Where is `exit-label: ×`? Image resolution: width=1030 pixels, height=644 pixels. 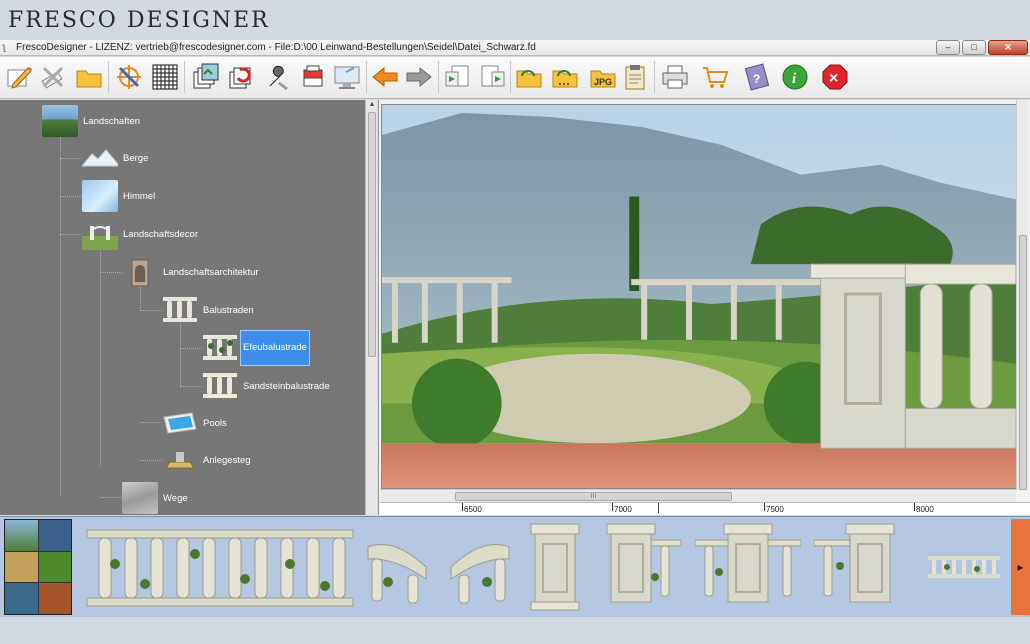
exit-label: × is located at coordinates (833, 78).